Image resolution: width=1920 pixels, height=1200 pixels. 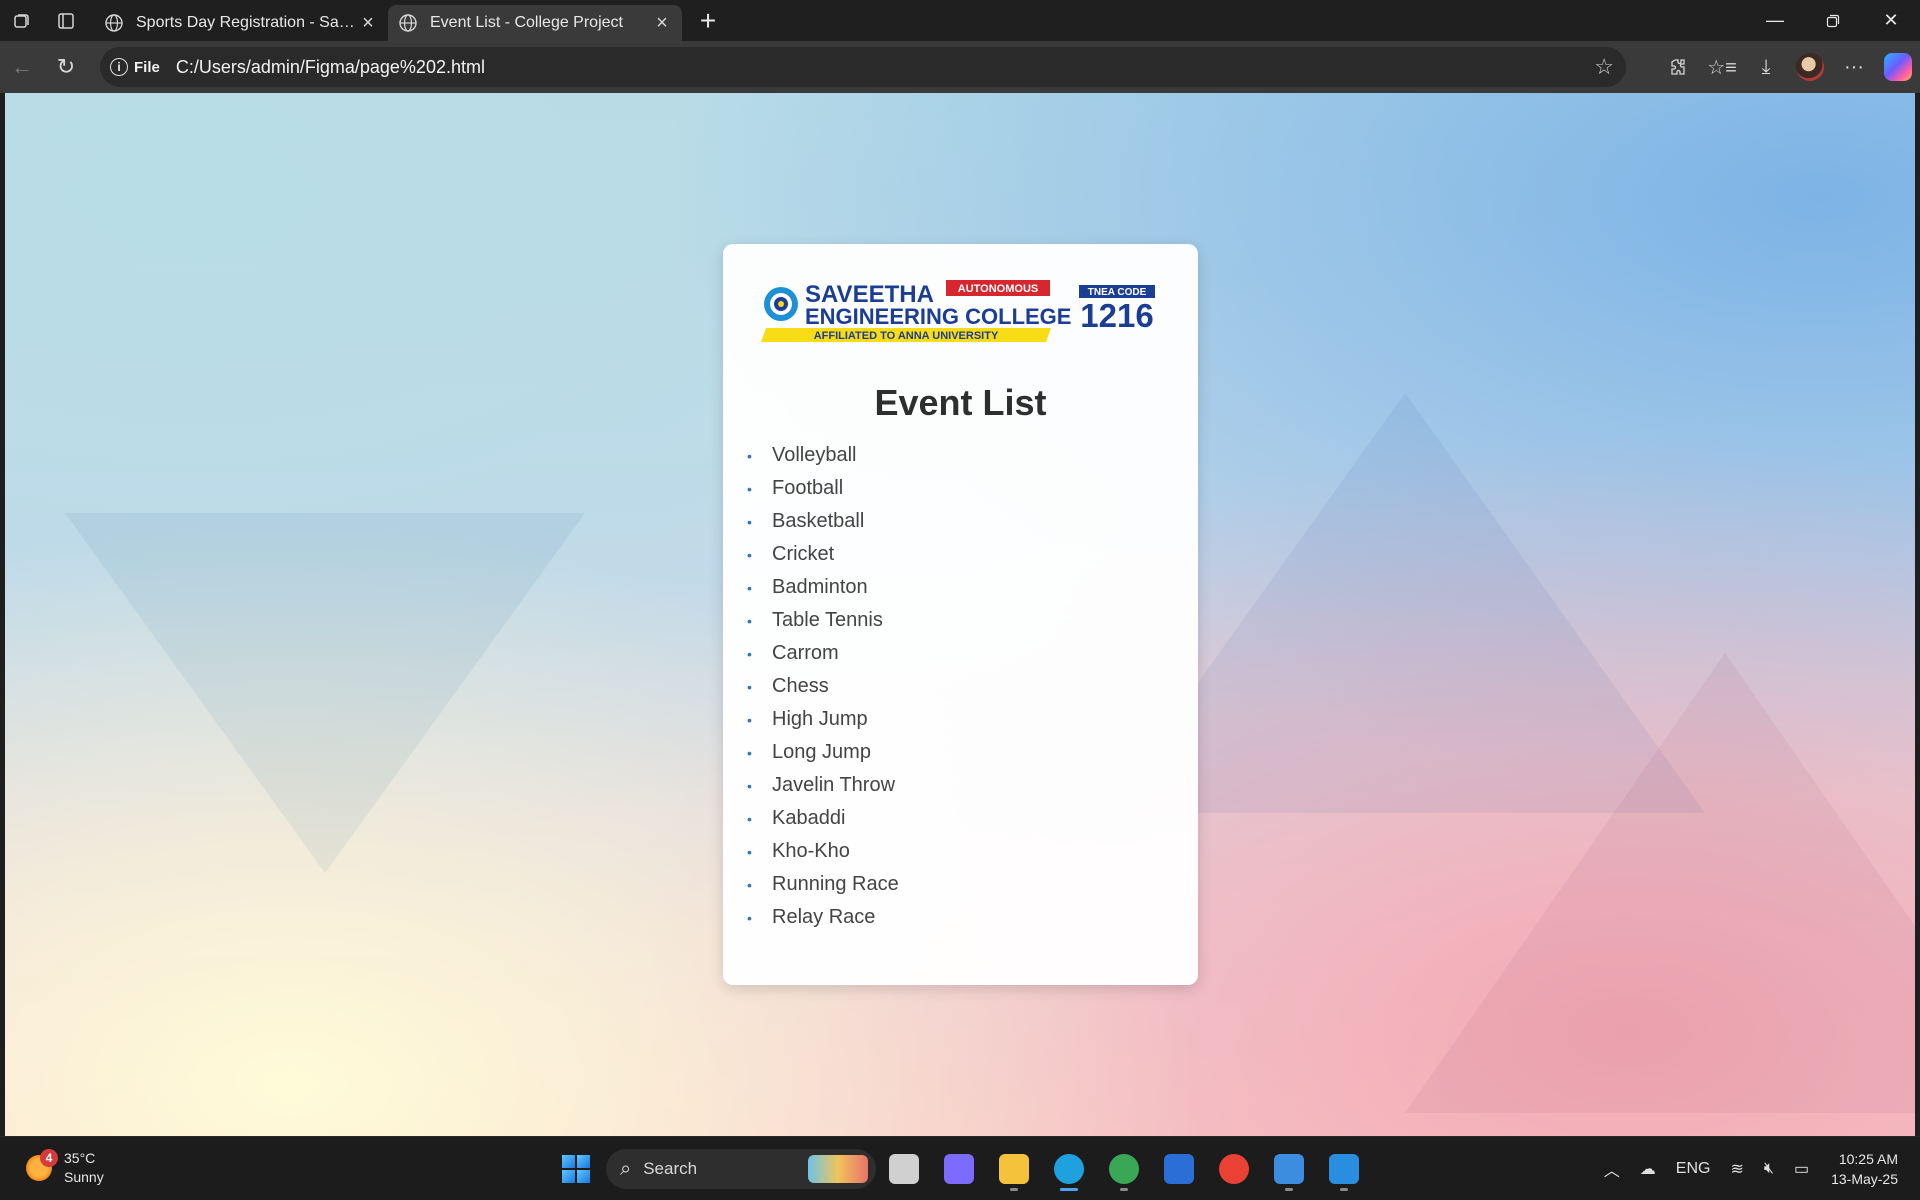 What do you see at coordinates (80, 1158) in the screenshot?
I see `weather-temperature: 35°C` at bounding box center [80, 1158].